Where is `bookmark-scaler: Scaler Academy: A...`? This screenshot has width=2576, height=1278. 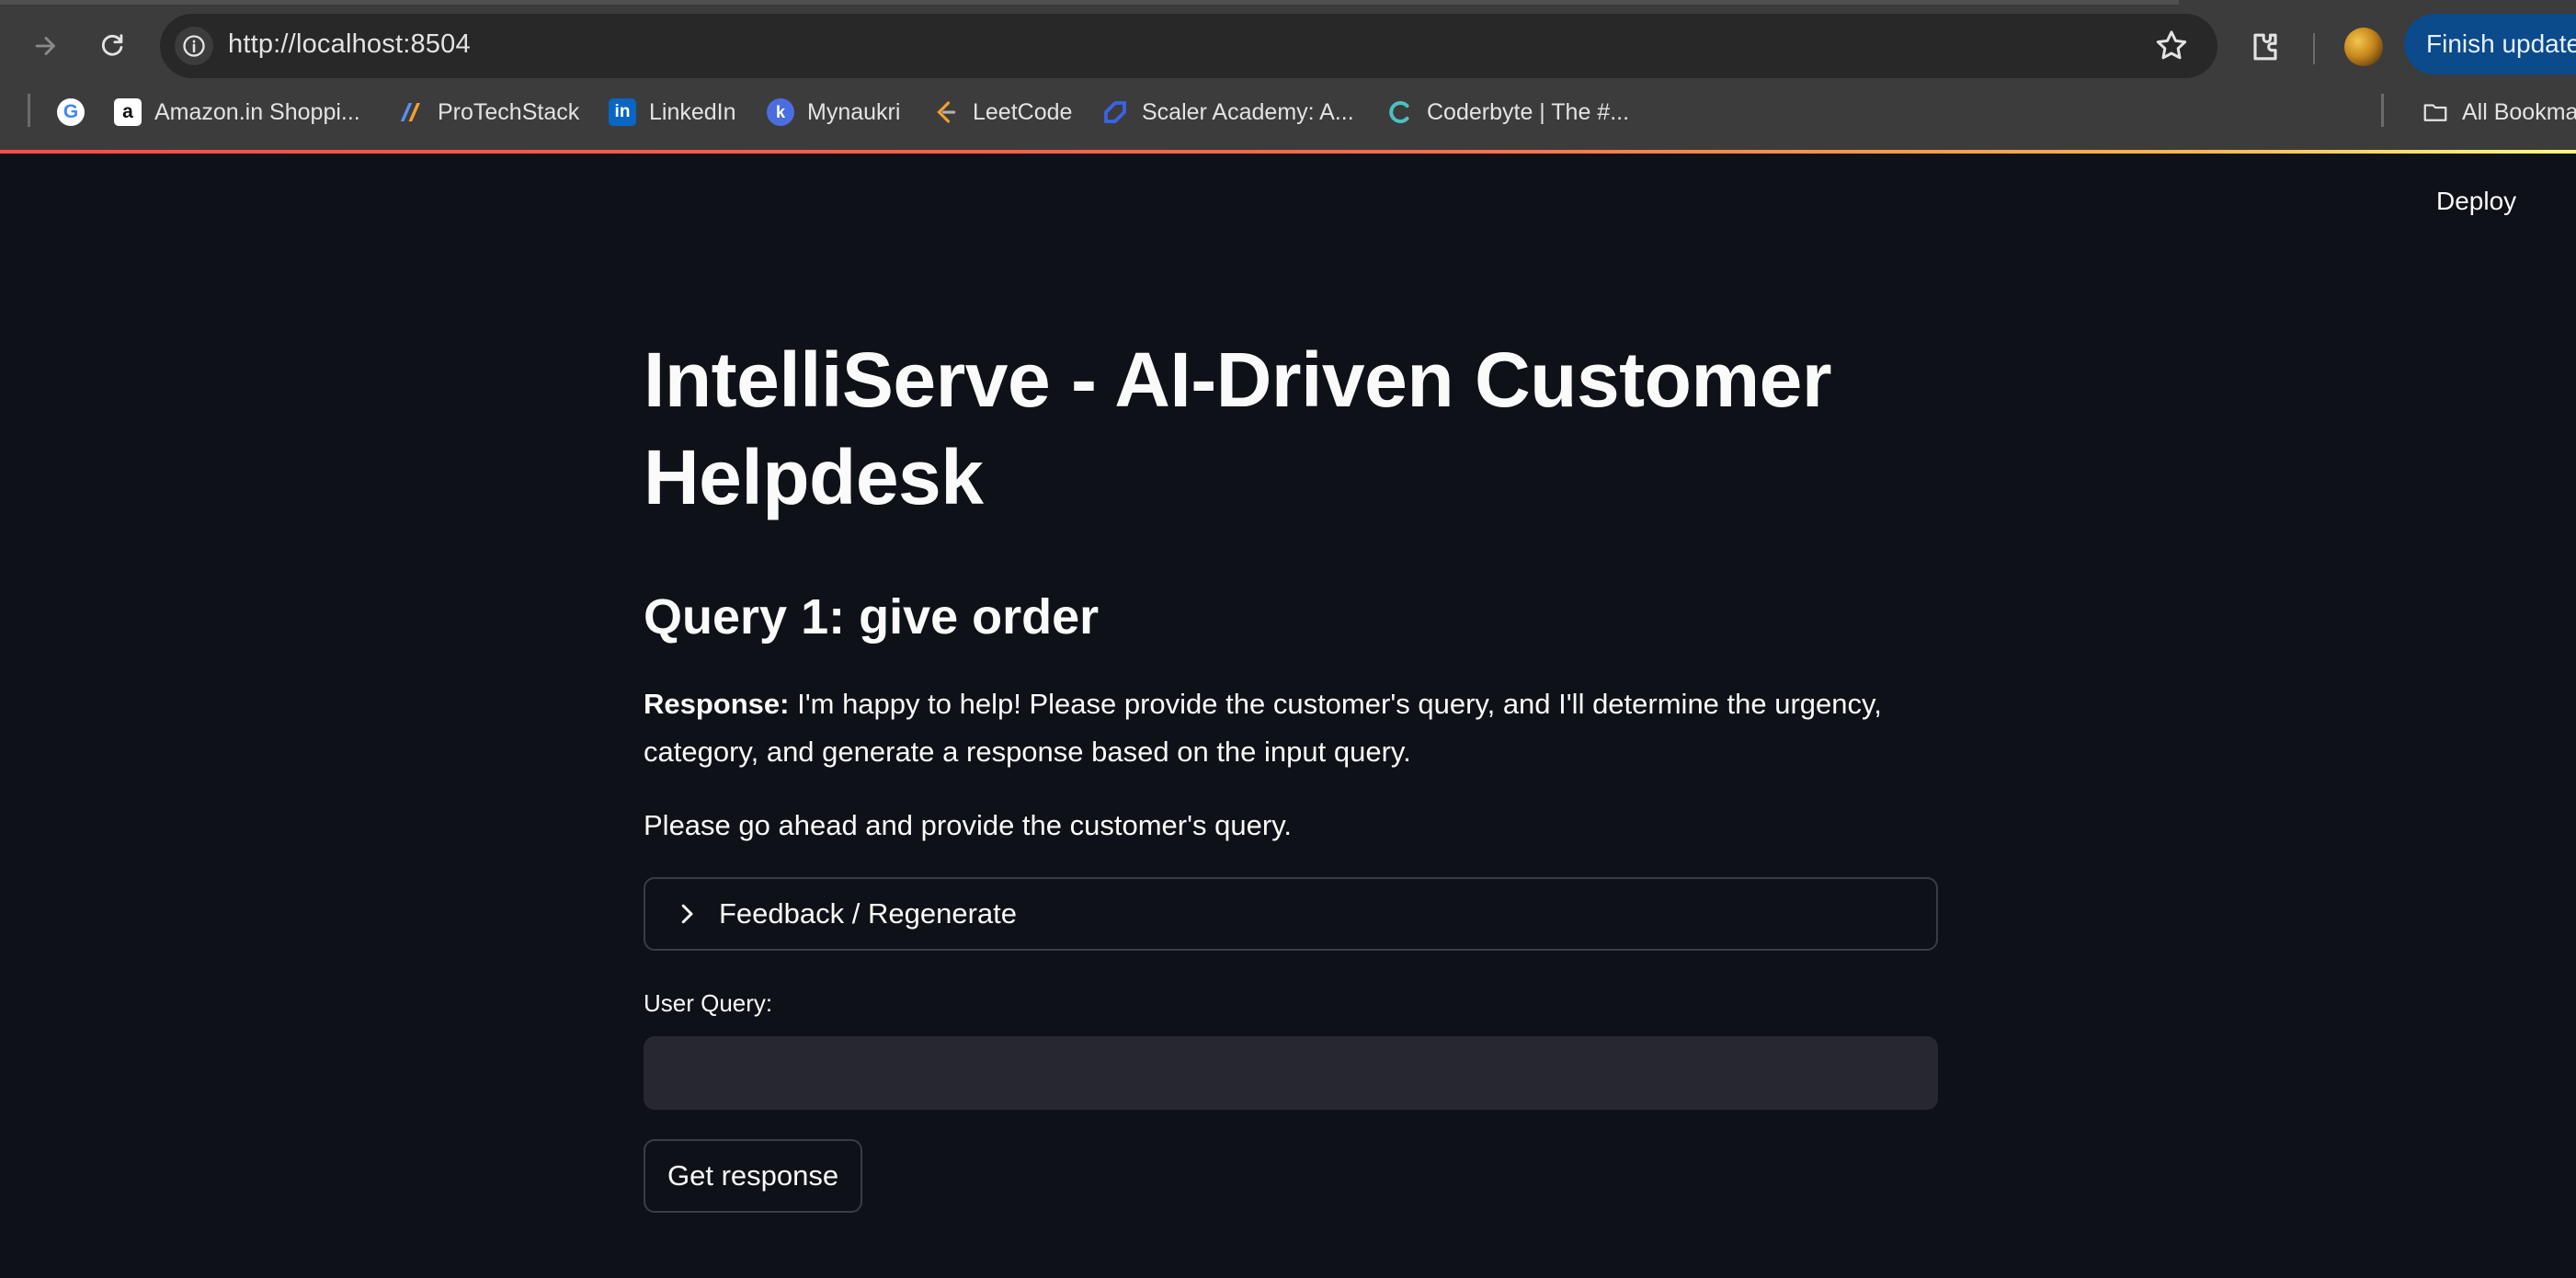 bookmark-scaler: Scaler Academy: A... is located at coordinates (1227, 112).